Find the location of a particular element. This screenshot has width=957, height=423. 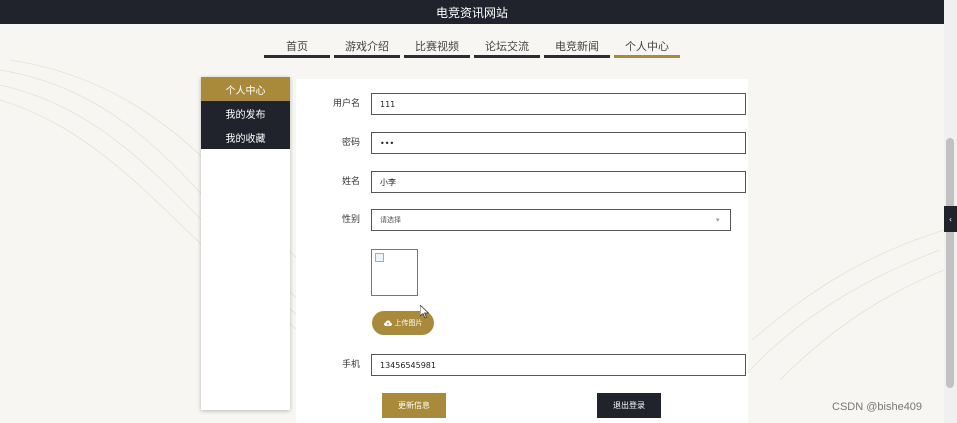

sidebar-item-my-posts: 我的发布 is located at coordinates (245, 113).